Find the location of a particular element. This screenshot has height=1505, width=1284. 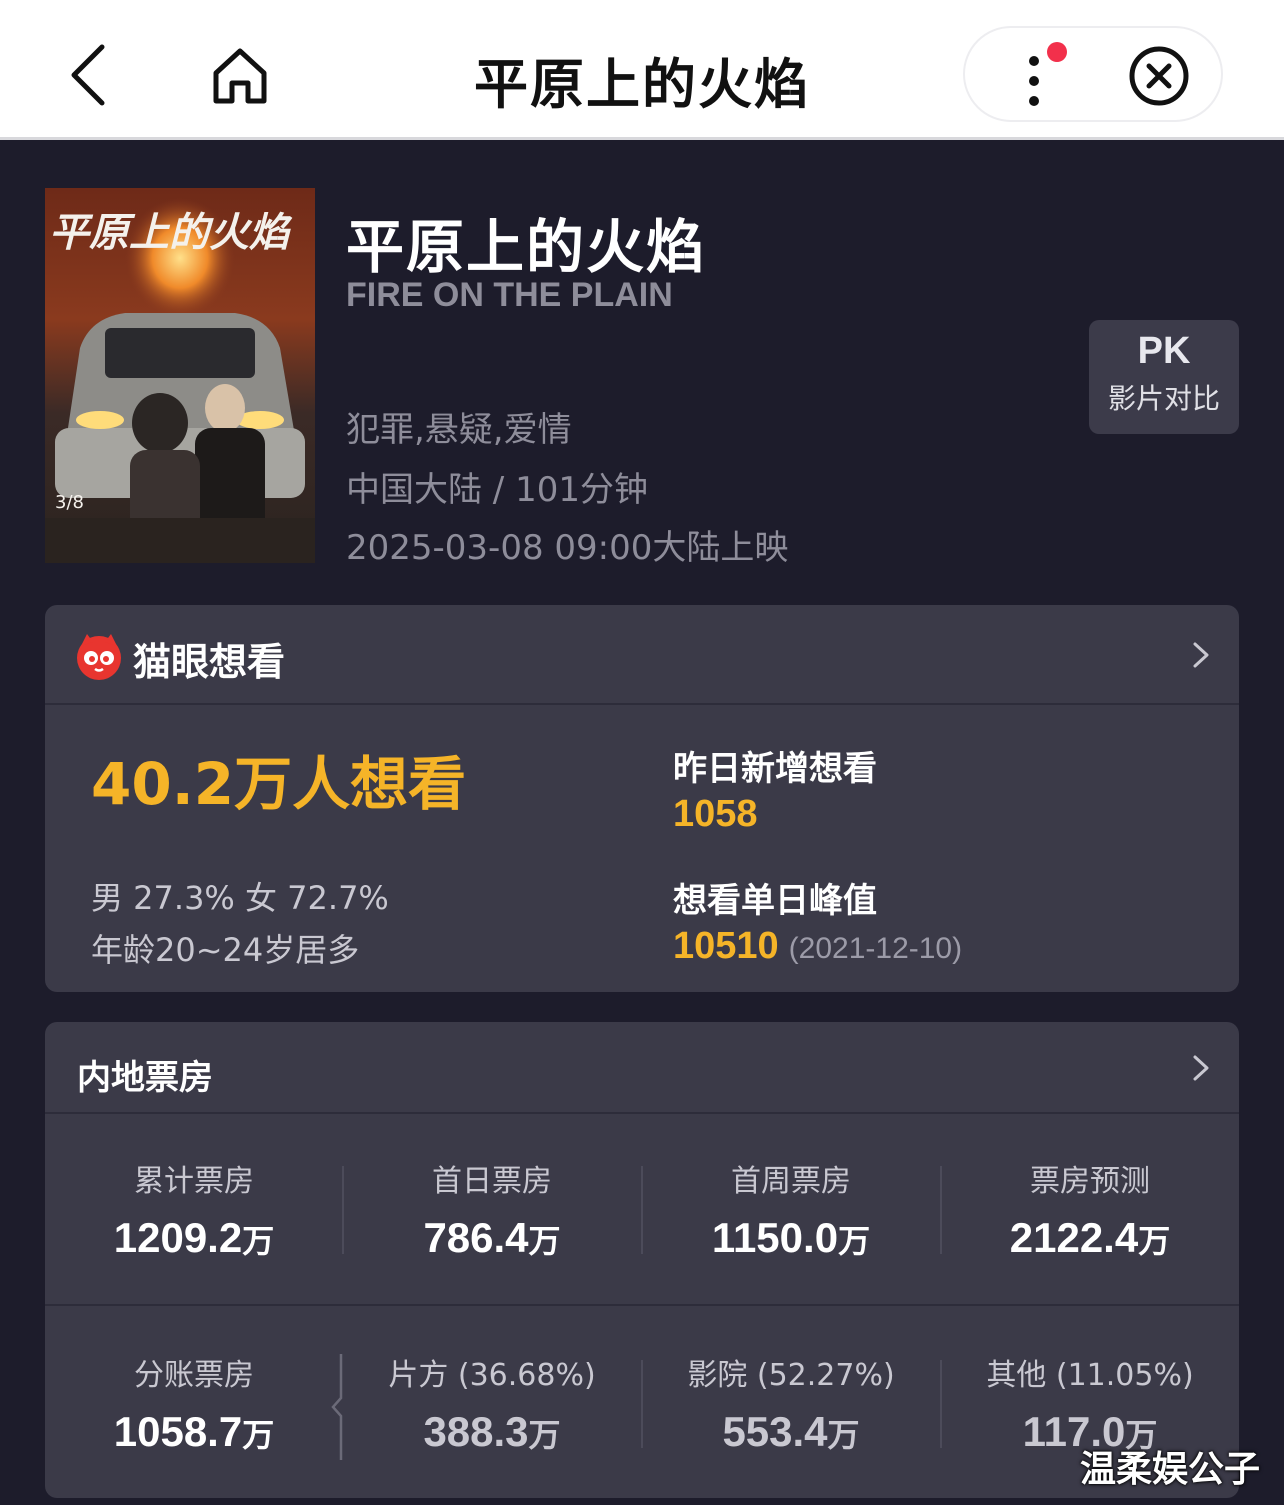

bo-value: 1209.2万 is located at coordinates (194, 1238).